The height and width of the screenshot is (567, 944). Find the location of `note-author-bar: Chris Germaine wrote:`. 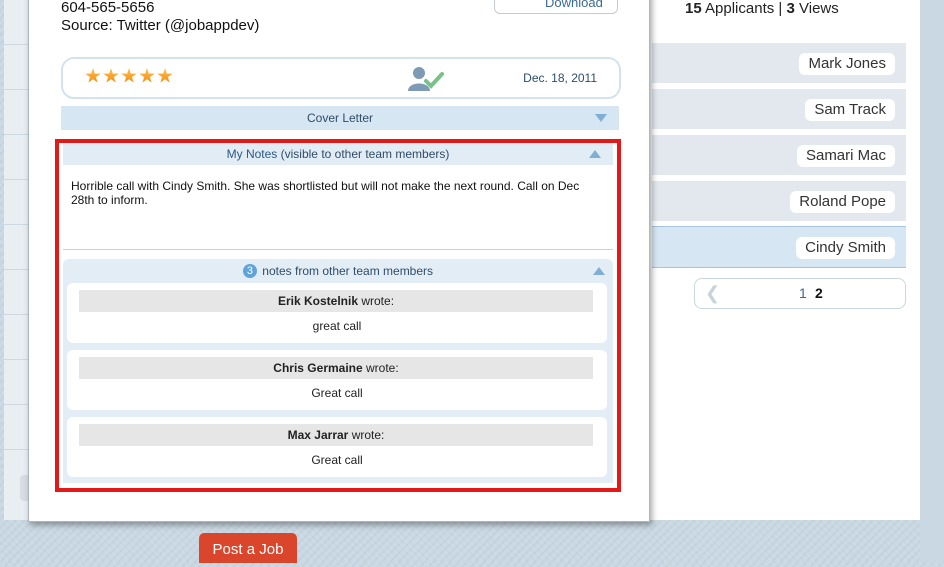

note-author-bar: Chris Germaine wrote: is located at coordinates (336, 368).